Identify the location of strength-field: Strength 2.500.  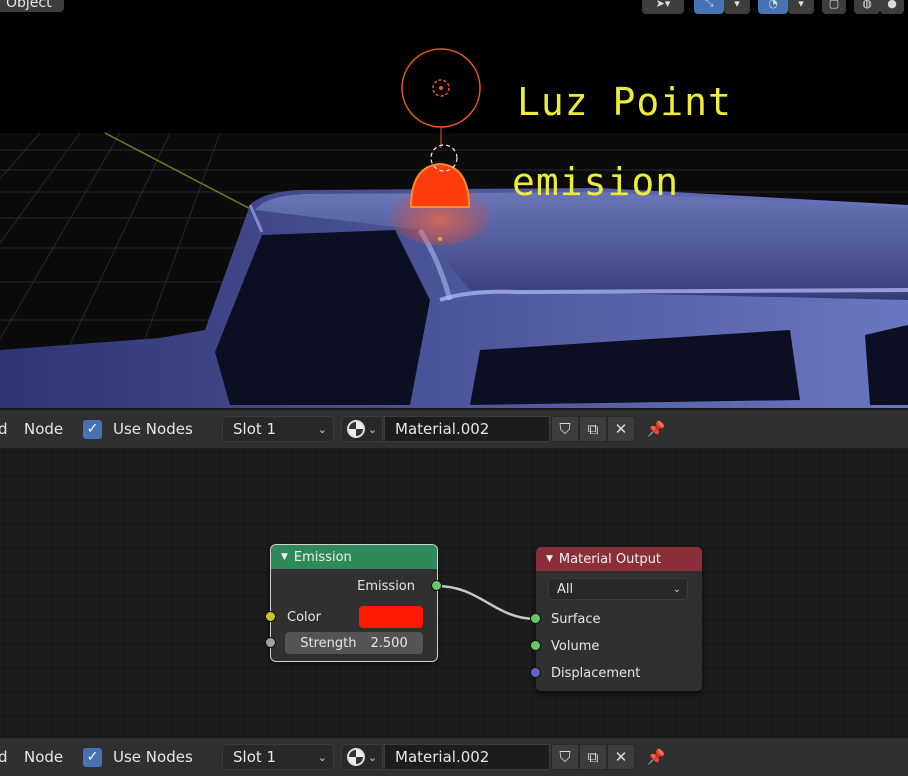
(354, 643).